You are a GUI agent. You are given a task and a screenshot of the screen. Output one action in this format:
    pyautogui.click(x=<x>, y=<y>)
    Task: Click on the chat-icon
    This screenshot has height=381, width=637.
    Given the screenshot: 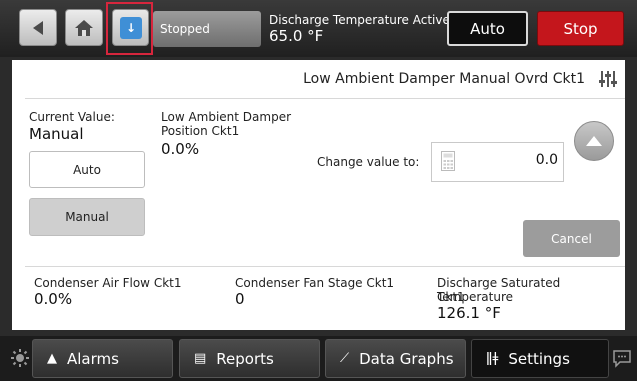 What is the action you would take?
    pyautogui.click(x=622, y=358)
    